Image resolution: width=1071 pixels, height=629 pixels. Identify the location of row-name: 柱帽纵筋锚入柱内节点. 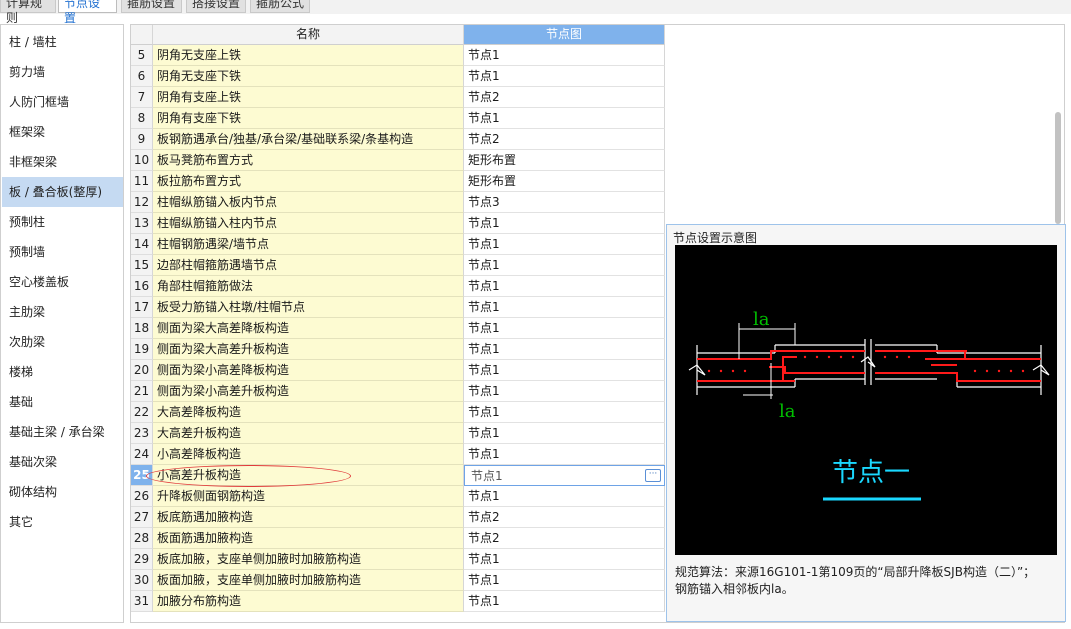
(308, 223).